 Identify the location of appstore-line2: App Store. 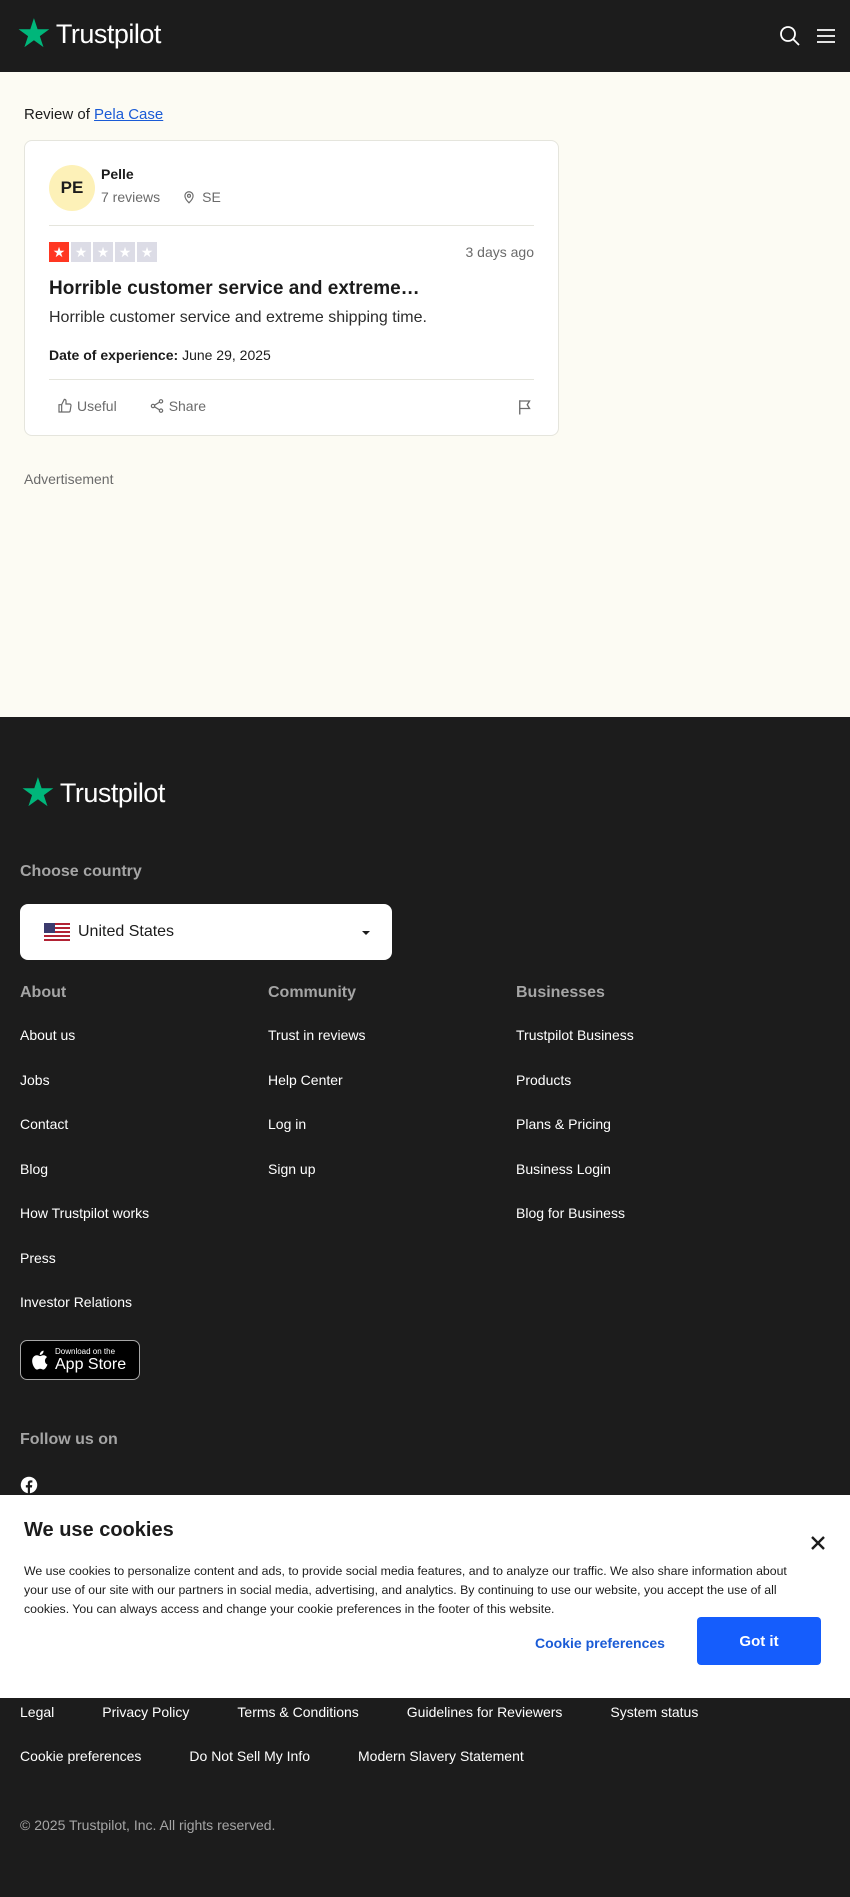
(91, 1364).